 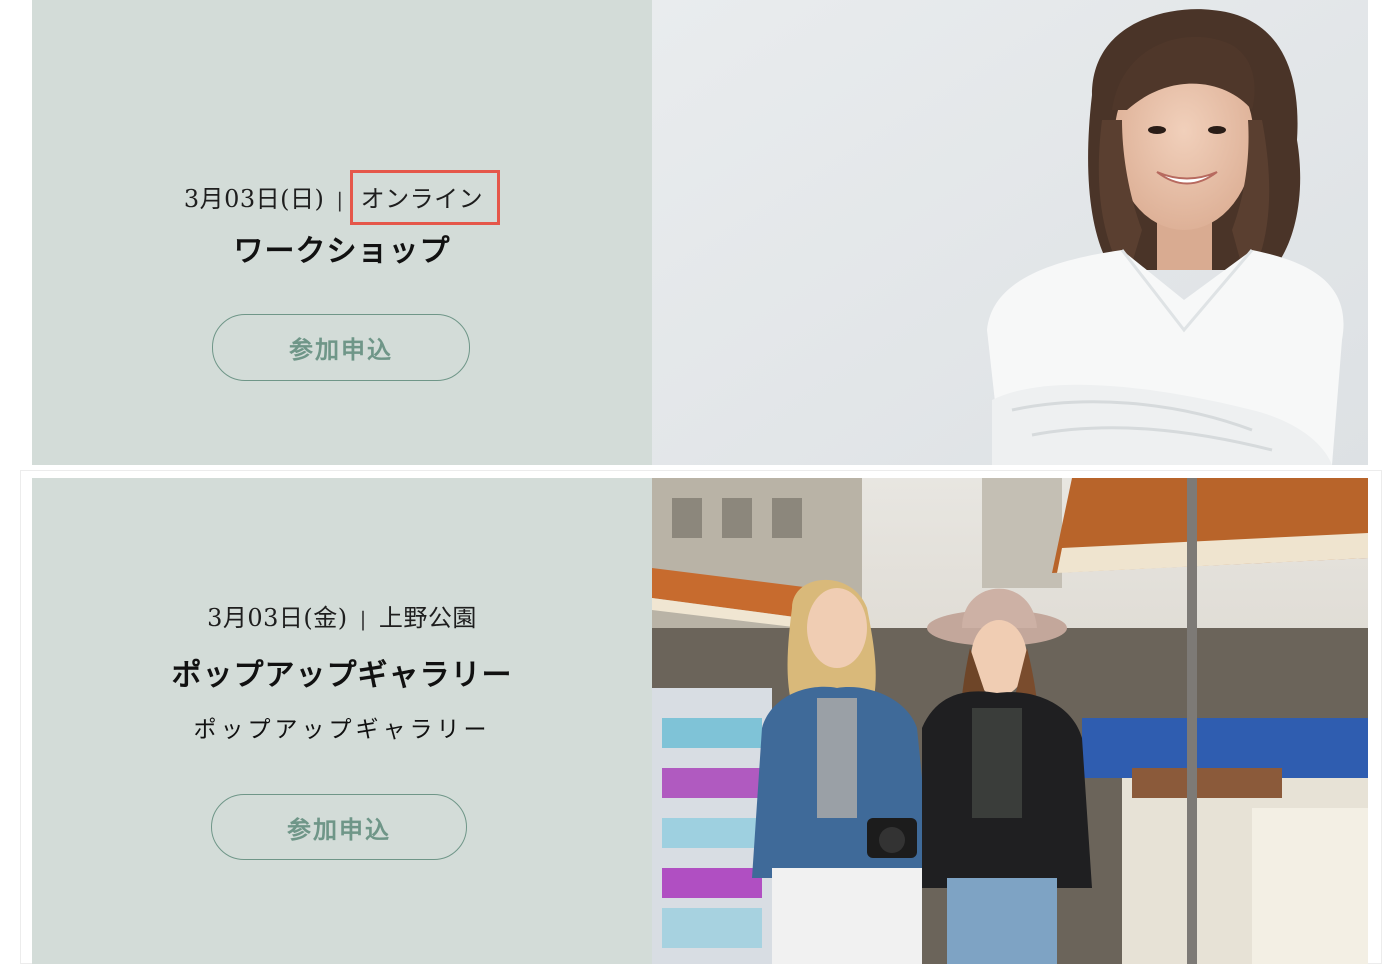 I want to click on event-subtitle: ポップアップギャラリー, so click(x=342, y=730).